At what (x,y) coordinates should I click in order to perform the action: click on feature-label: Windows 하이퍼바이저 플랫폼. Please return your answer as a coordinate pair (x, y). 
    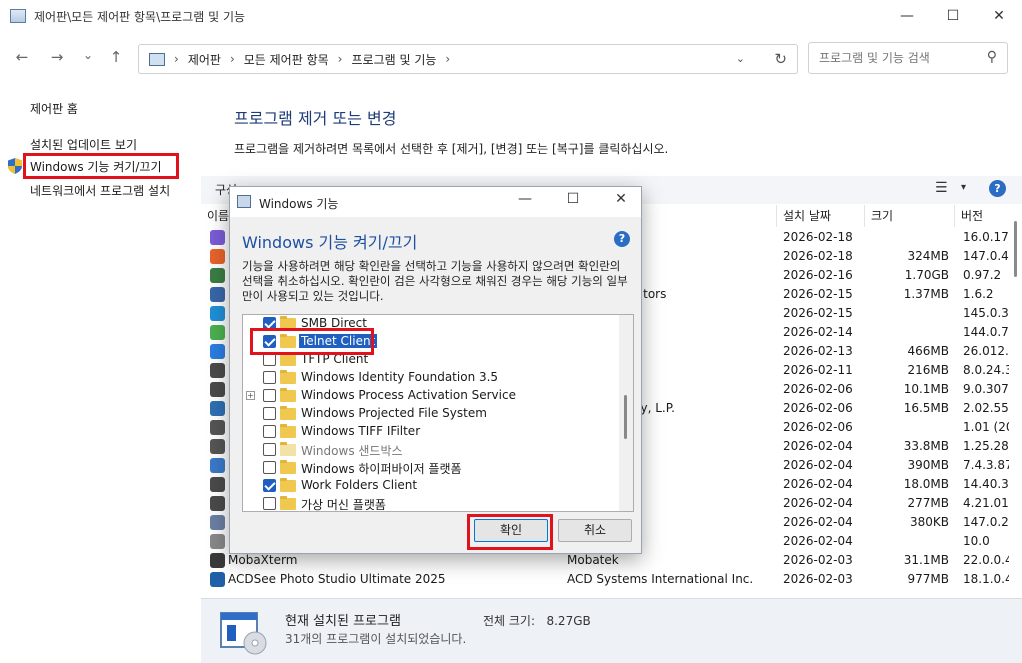
    Looking at the image, I should click on (381, 469).